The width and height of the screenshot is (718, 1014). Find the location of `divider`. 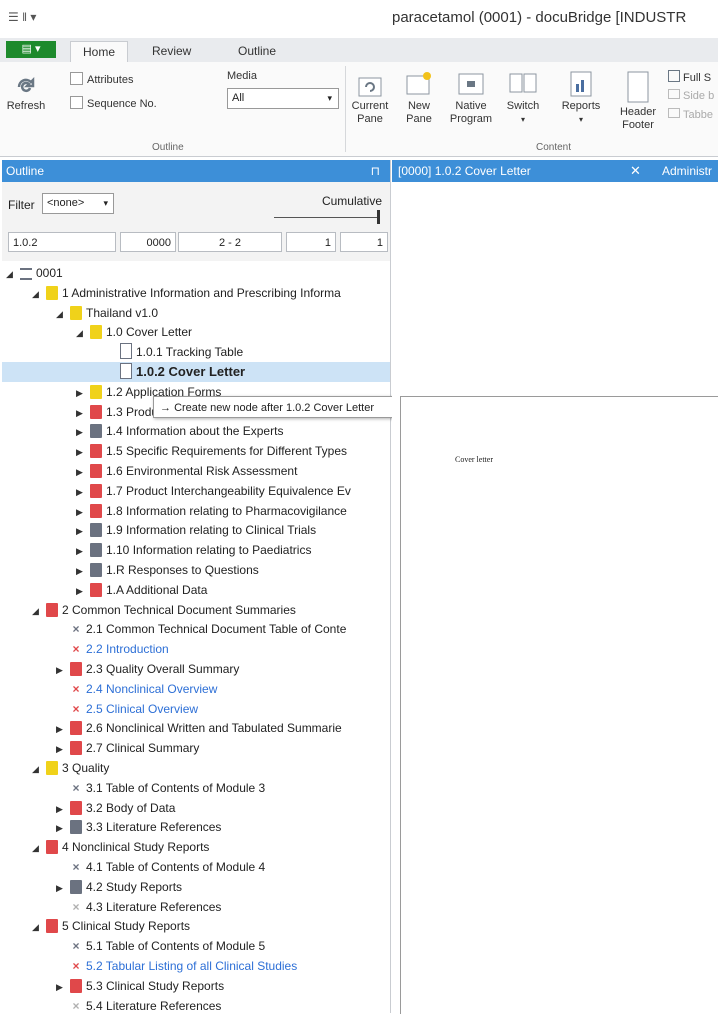

divider is located at coordinates (345, 109).